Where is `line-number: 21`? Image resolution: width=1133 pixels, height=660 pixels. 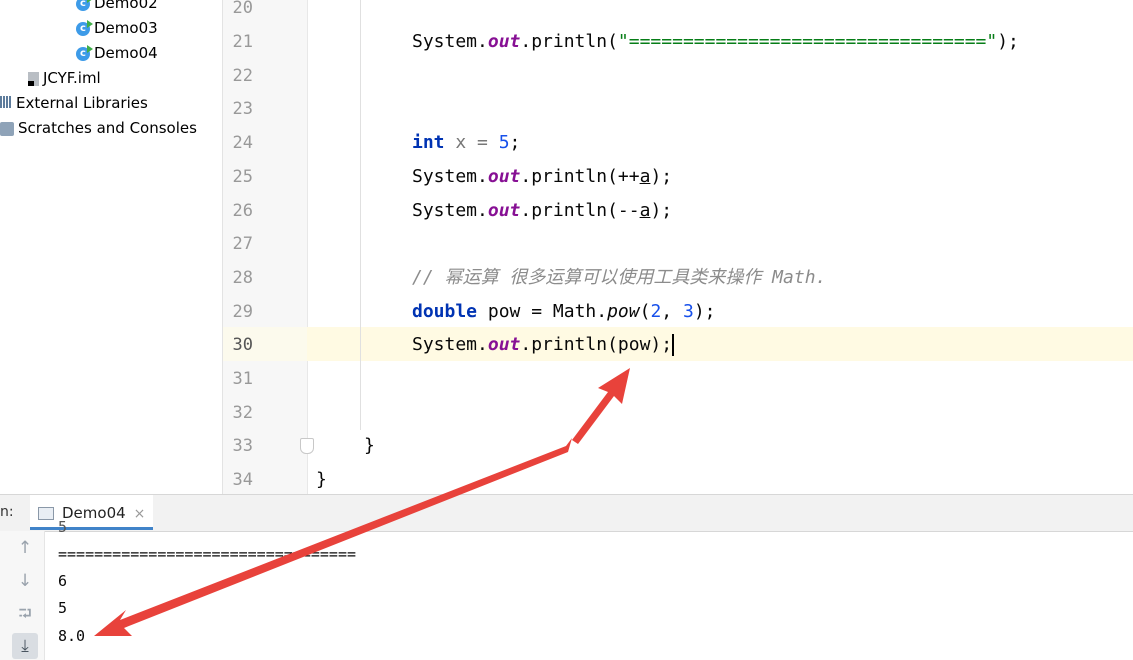
line-number: 21 is located at coordinates (242, 42).